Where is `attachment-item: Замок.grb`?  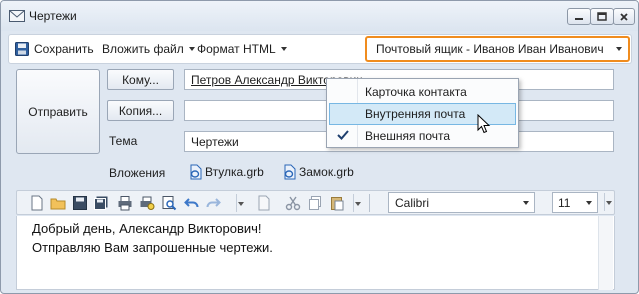
attachment-item: Замок.grb is located at coordinates (318, 172).